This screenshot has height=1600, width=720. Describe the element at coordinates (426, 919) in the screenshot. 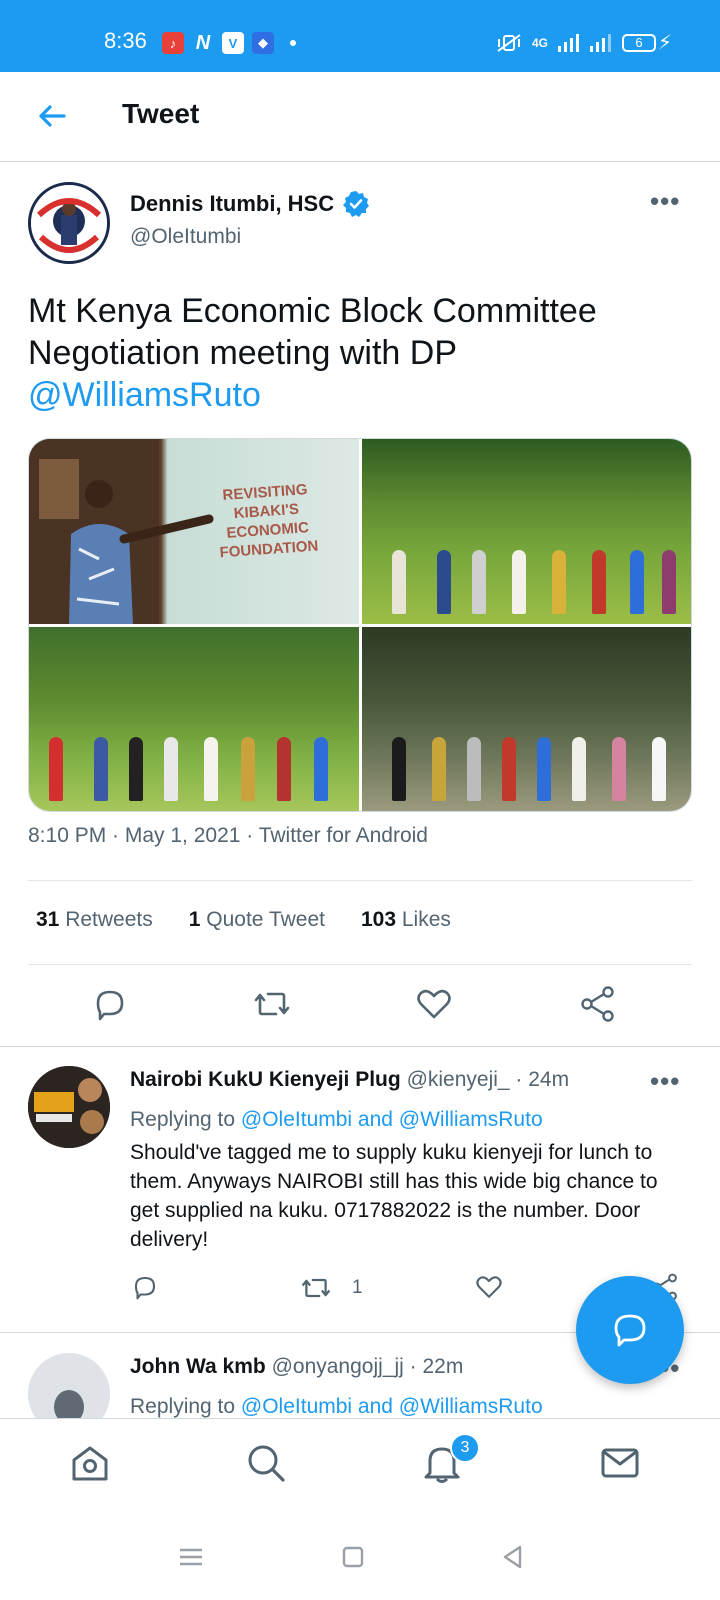

I see `likes-label: Likes` at that location.